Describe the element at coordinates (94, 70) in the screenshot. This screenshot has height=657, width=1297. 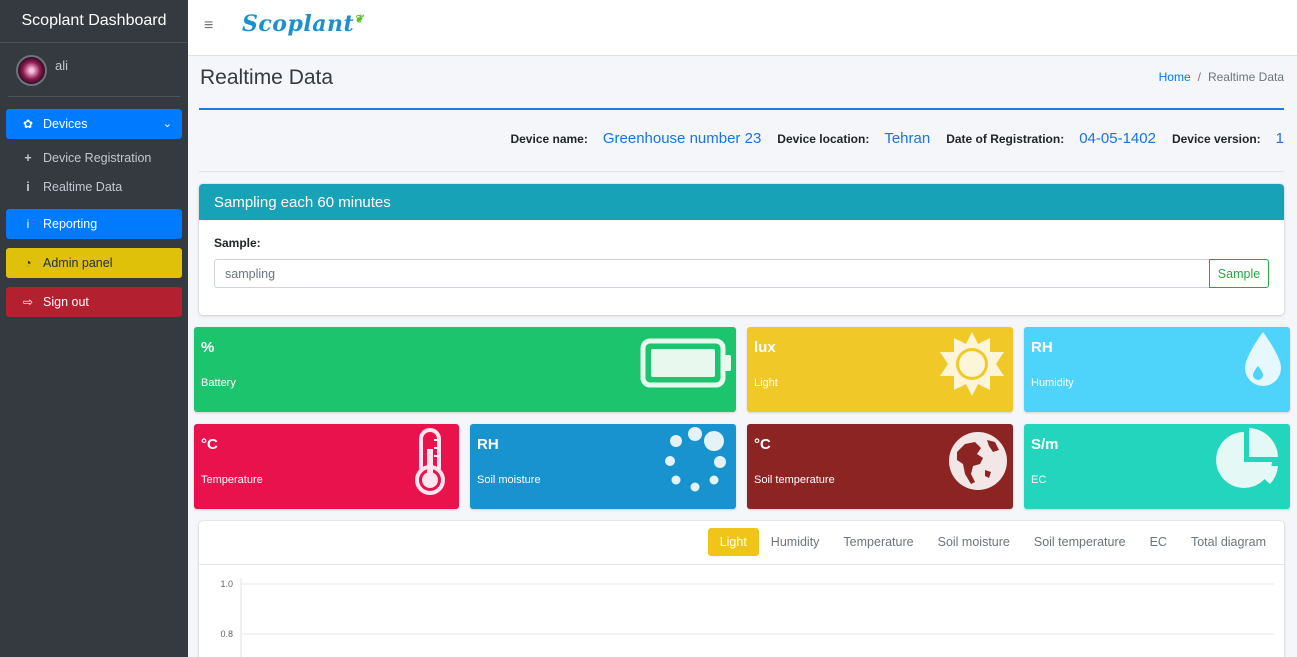
I see `user-panel: ali` at that location.